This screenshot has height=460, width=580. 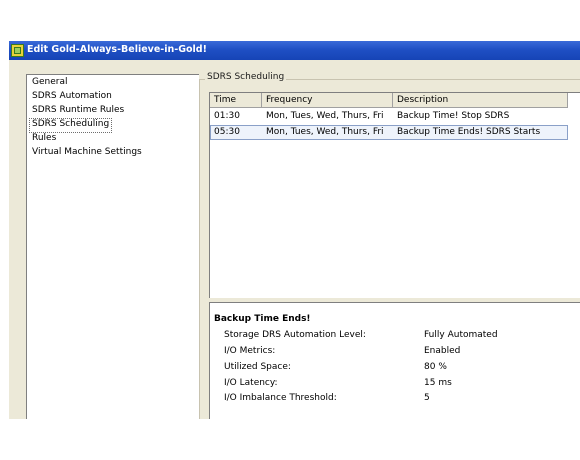 I want to click on window-title: Edit Gold-Always-Believe-in-Gold!, so click(x=117, y=49).